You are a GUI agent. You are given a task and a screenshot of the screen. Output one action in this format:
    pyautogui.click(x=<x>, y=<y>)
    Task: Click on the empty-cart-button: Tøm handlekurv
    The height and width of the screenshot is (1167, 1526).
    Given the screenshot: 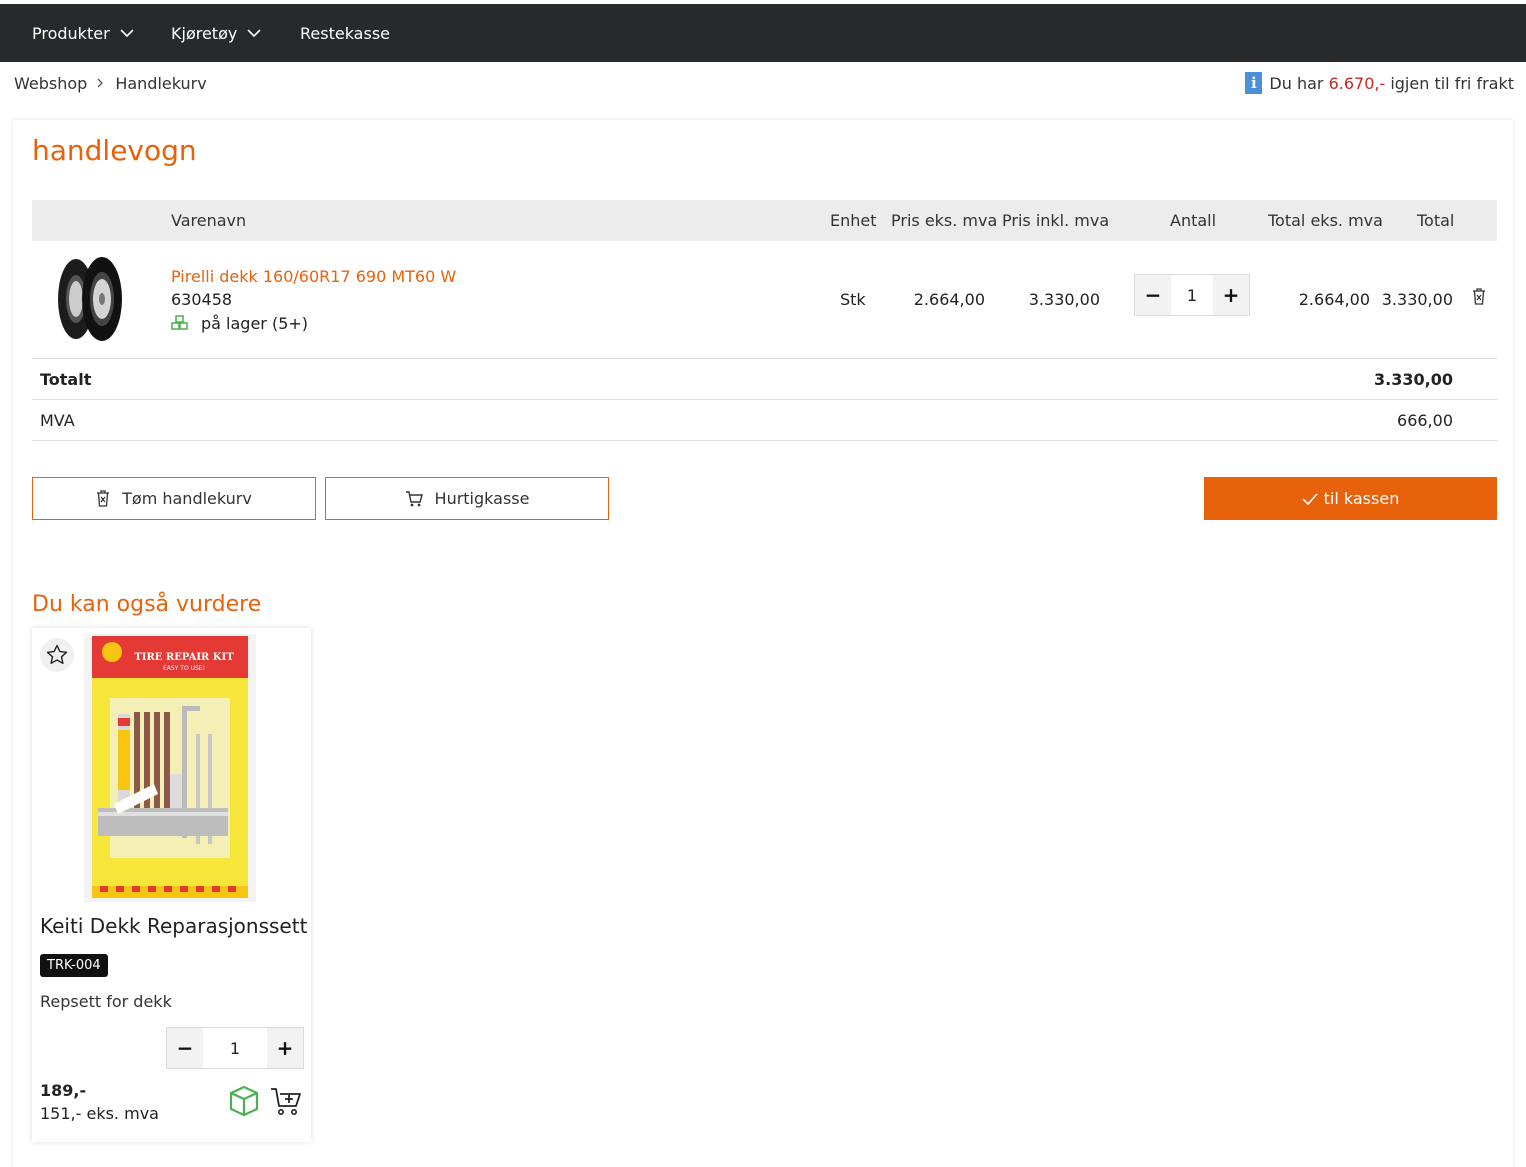 What is the action you would take?
    pyautogui.click(x=174, y=498)
    